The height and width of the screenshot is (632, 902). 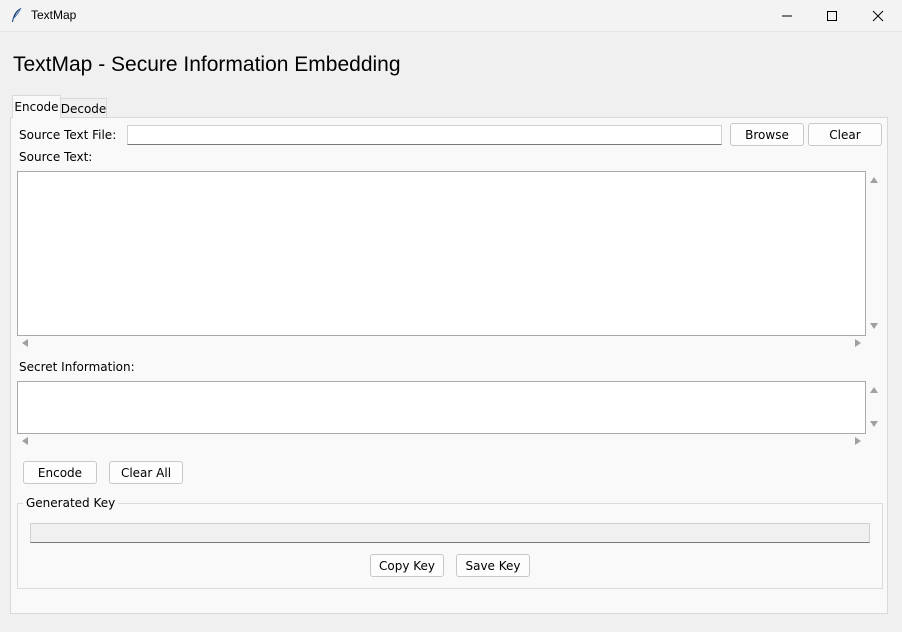 I want to click on generated-key-label: Generated Key, so click(x=71, y=503).